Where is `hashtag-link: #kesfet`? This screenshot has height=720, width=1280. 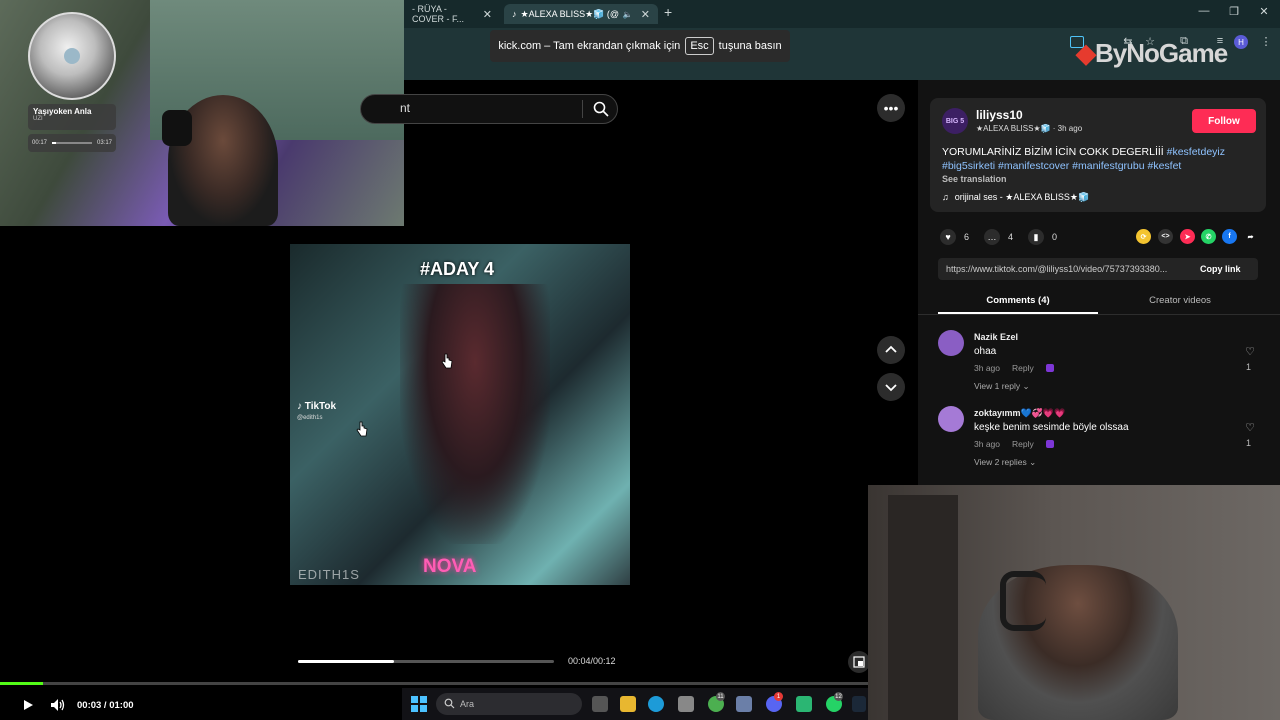 hashtag-link: #kesfet is located at coordinates (1164, 166).